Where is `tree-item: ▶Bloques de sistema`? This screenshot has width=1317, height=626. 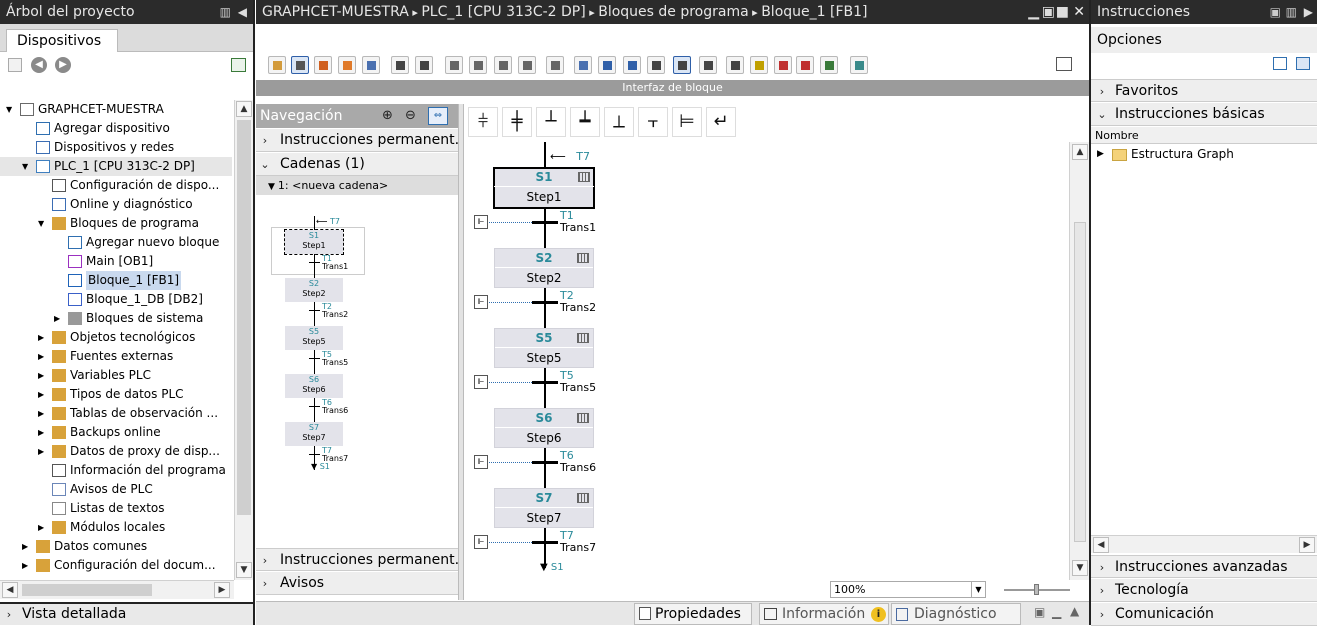
tree-item: ▶Bloques de sistema is located at coordinates (116, 318).